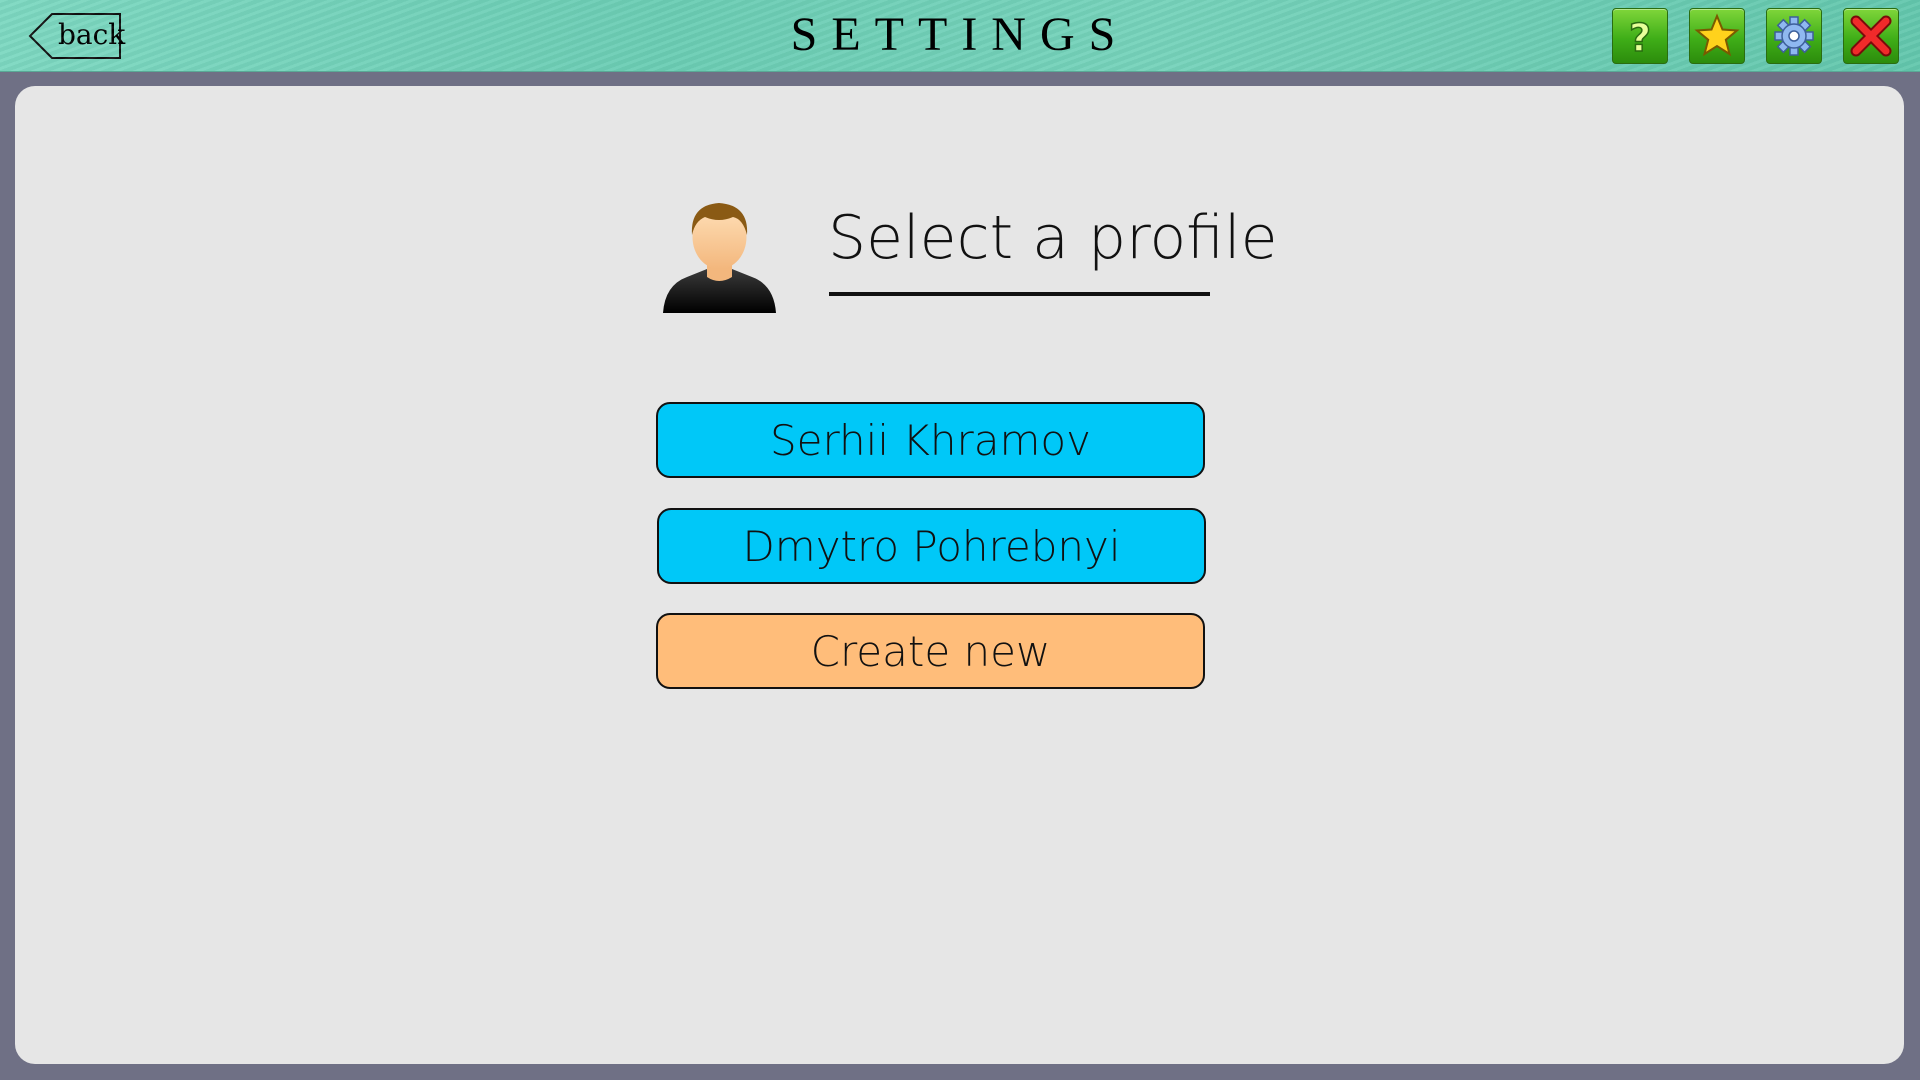  I want to click on close-icon, so click(1871, 36).